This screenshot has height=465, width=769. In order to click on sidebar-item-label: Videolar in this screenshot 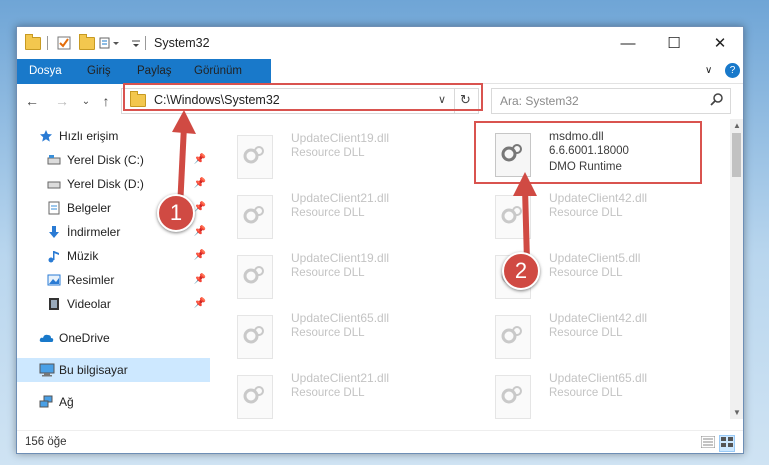, I will do `click(89, 304)`.